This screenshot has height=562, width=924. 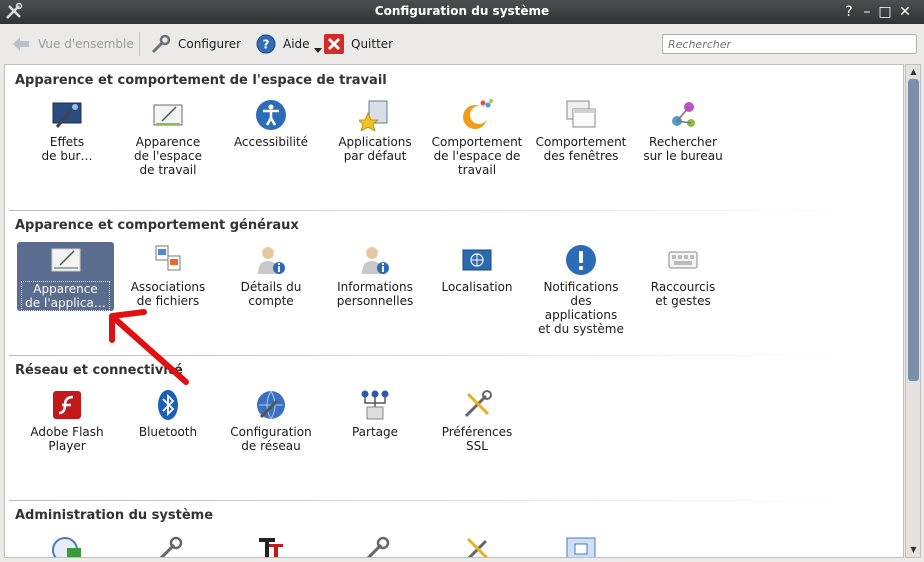 I want to click on quit-label: Quitter, so click(x=372, y=44).